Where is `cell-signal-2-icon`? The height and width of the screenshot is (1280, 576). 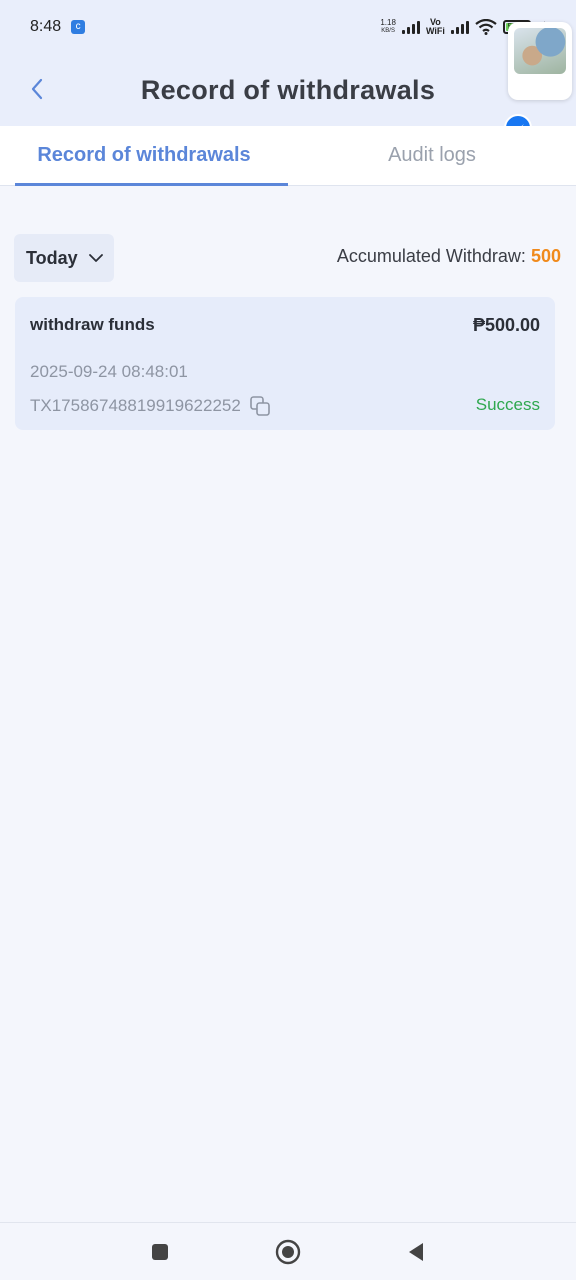
cell-signal-2-icon is located at coordinates (459, 27).